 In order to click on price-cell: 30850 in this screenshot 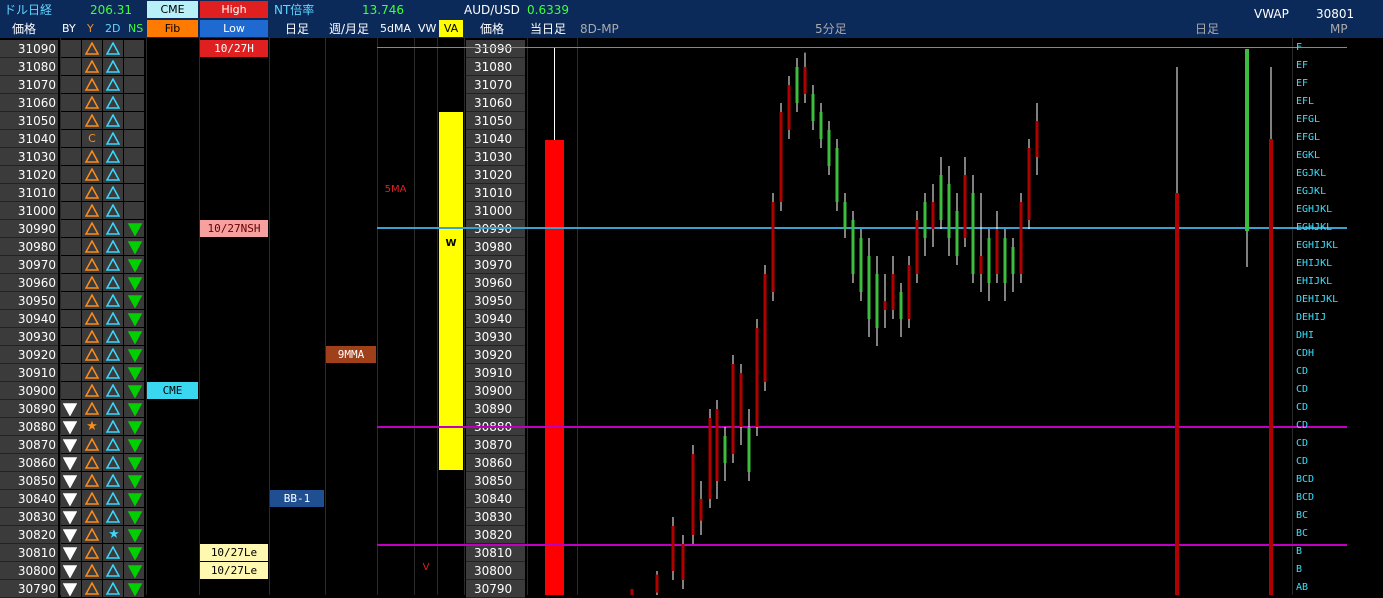, I will do `click(29, 481)`.